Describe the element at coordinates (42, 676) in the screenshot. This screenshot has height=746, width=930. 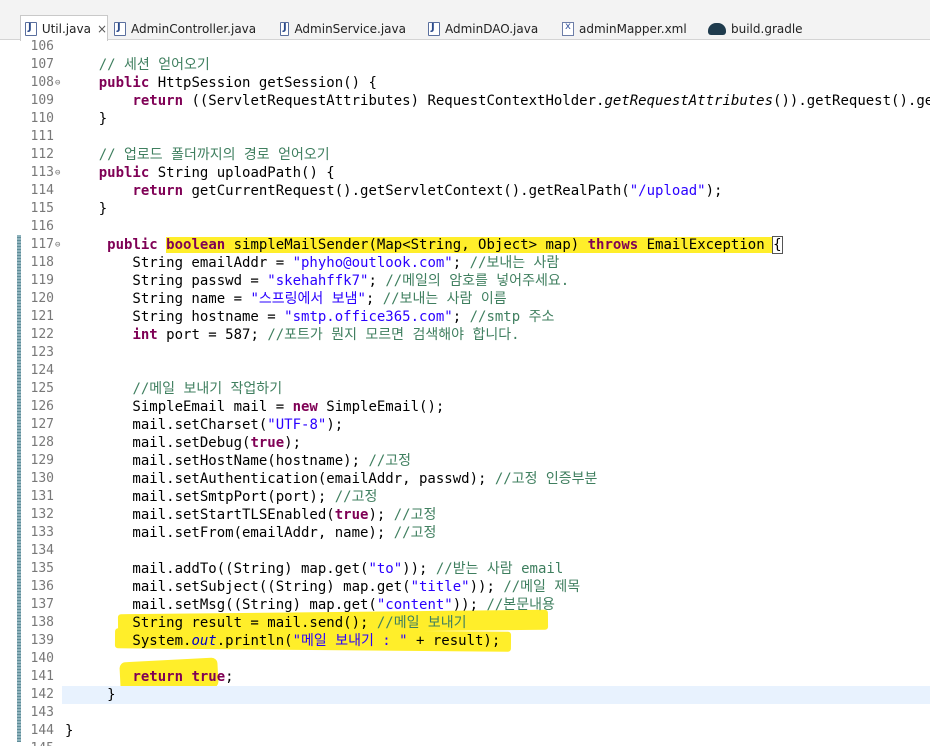
I see `line-number: 141` at that location.